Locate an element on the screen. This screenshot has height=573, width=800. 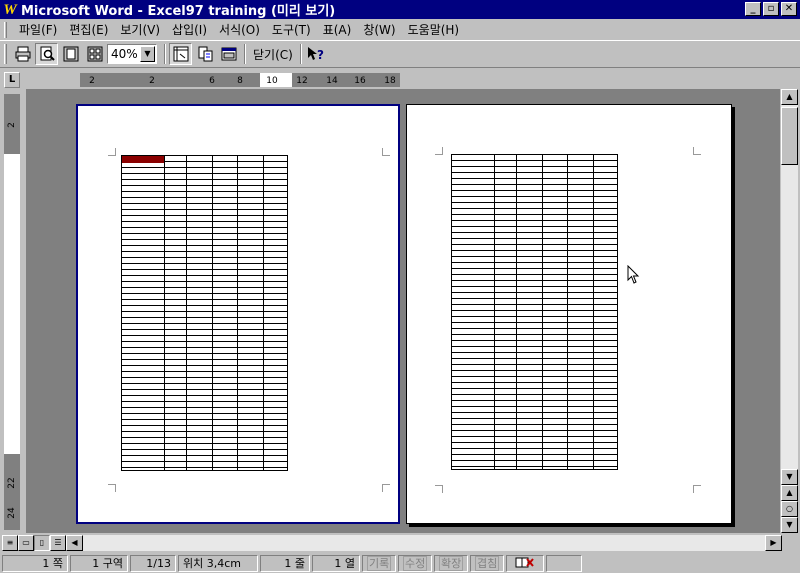
one-page-icon is located at coordinates (70, 54).